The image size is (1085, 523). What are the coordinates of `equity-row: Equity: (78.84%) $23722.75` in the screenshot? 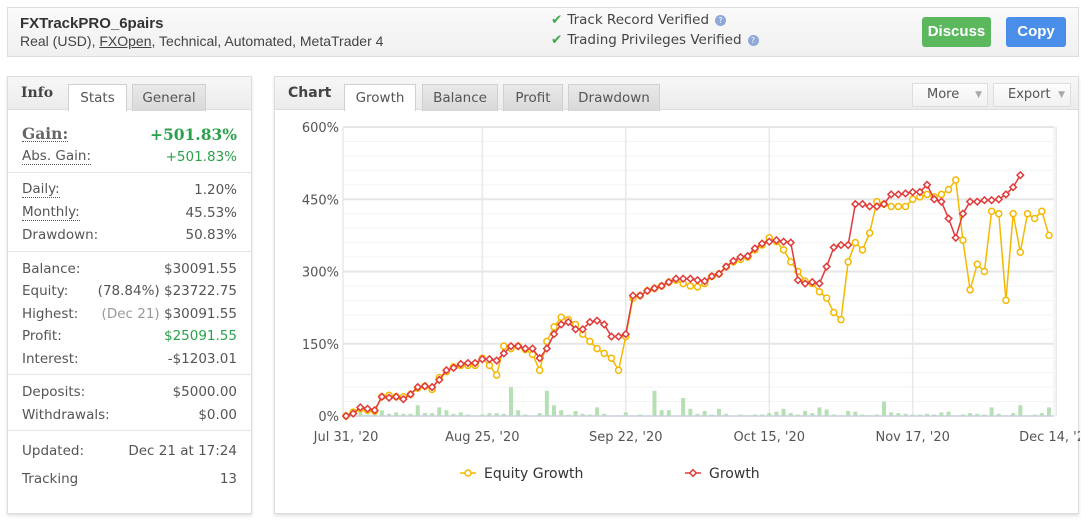 It's located at (129, 291).